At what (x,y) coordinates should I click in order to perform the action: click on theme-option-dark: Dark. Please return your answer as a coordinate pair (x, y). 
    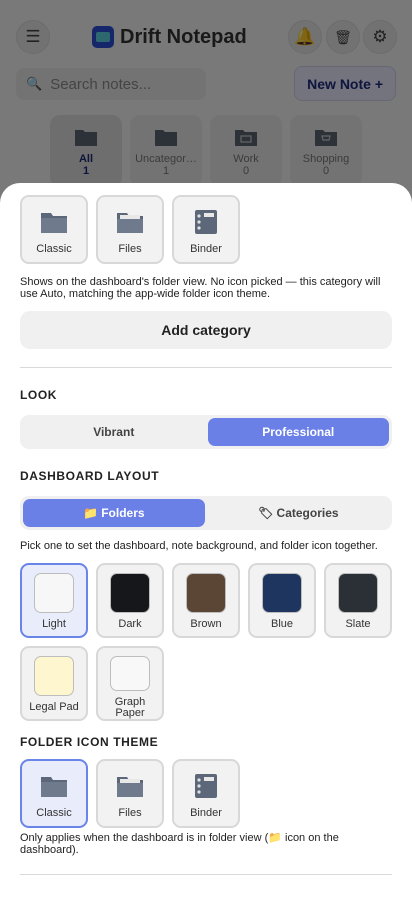
    Looking at the image, I should click on (130, 600).